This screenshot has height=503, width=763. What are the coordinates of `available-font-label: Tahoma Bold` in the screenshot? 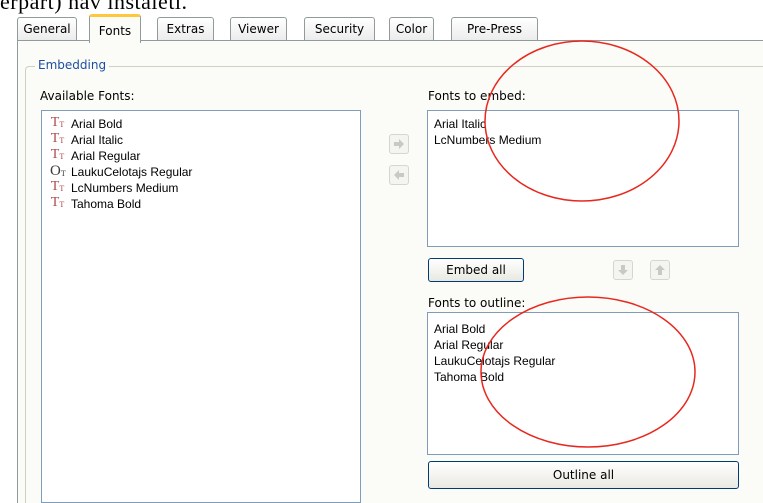 It's located at (106, 204).